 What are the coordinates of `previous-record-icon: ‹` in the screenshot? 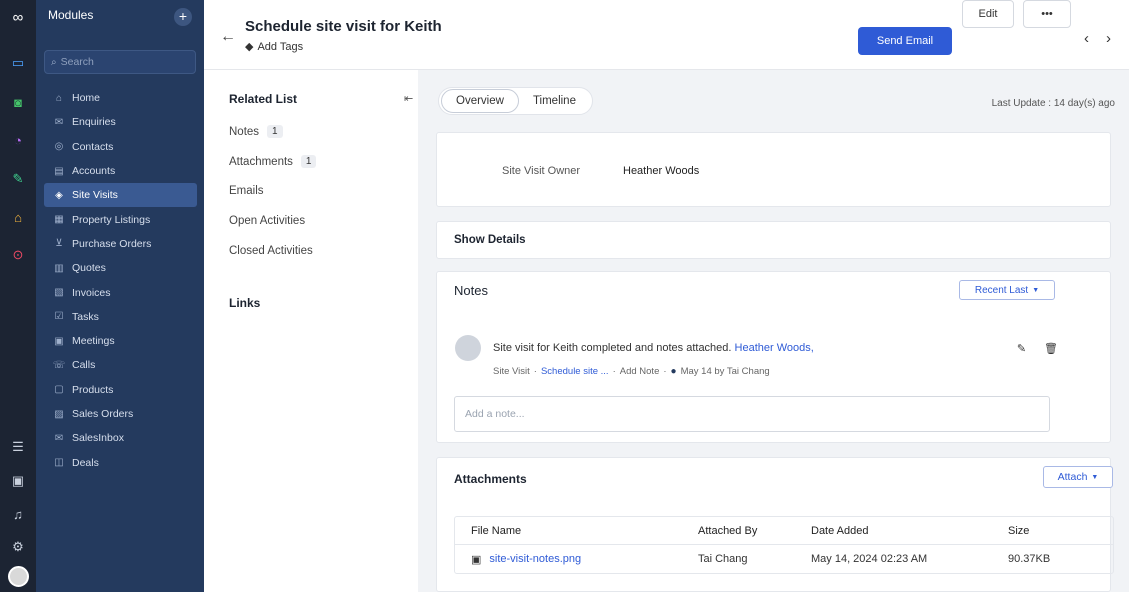 It's located at (1086, 38).